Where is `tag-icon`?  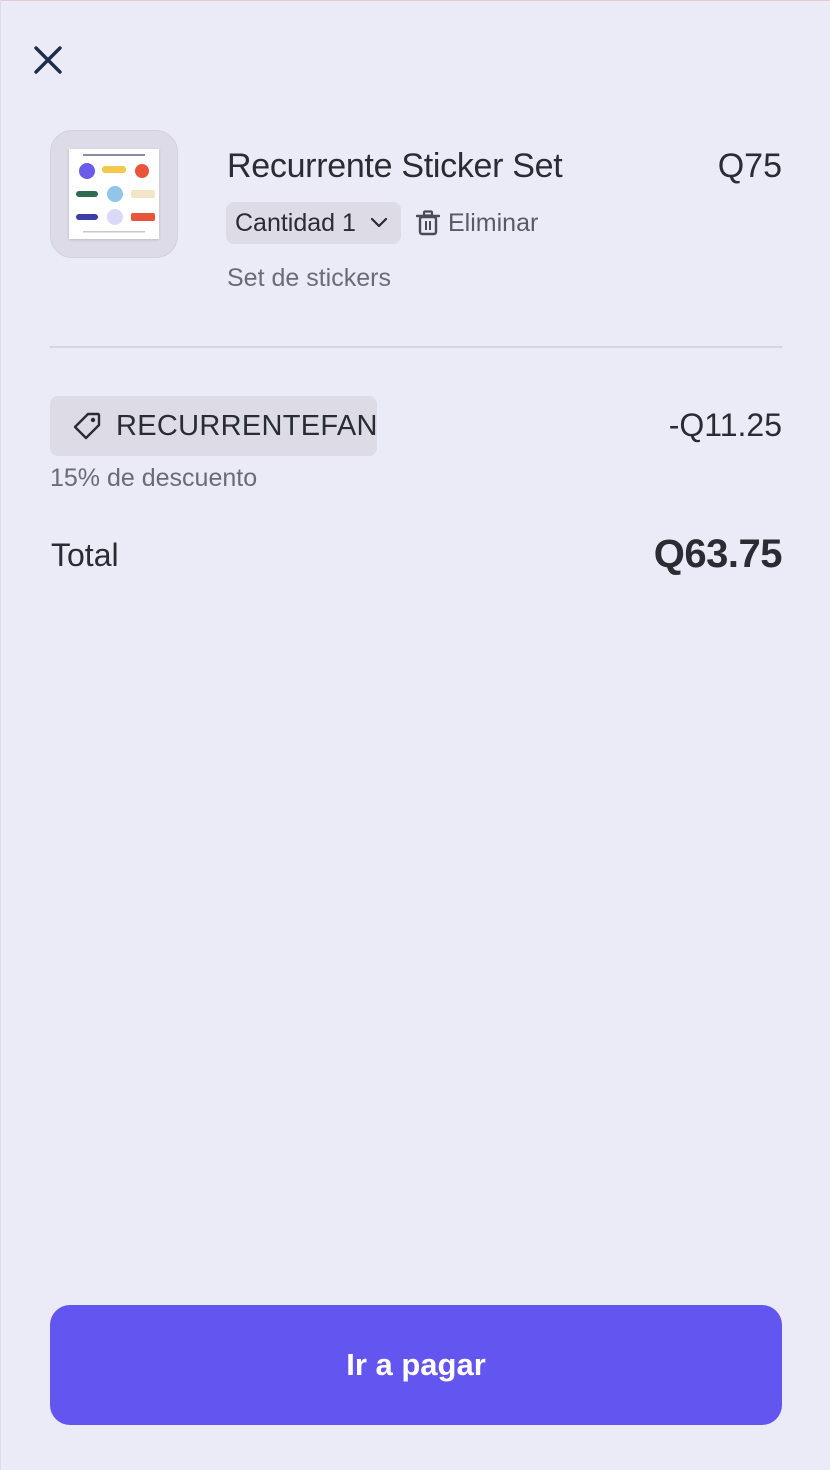 tag-icon is located at coordinates (87, 426).